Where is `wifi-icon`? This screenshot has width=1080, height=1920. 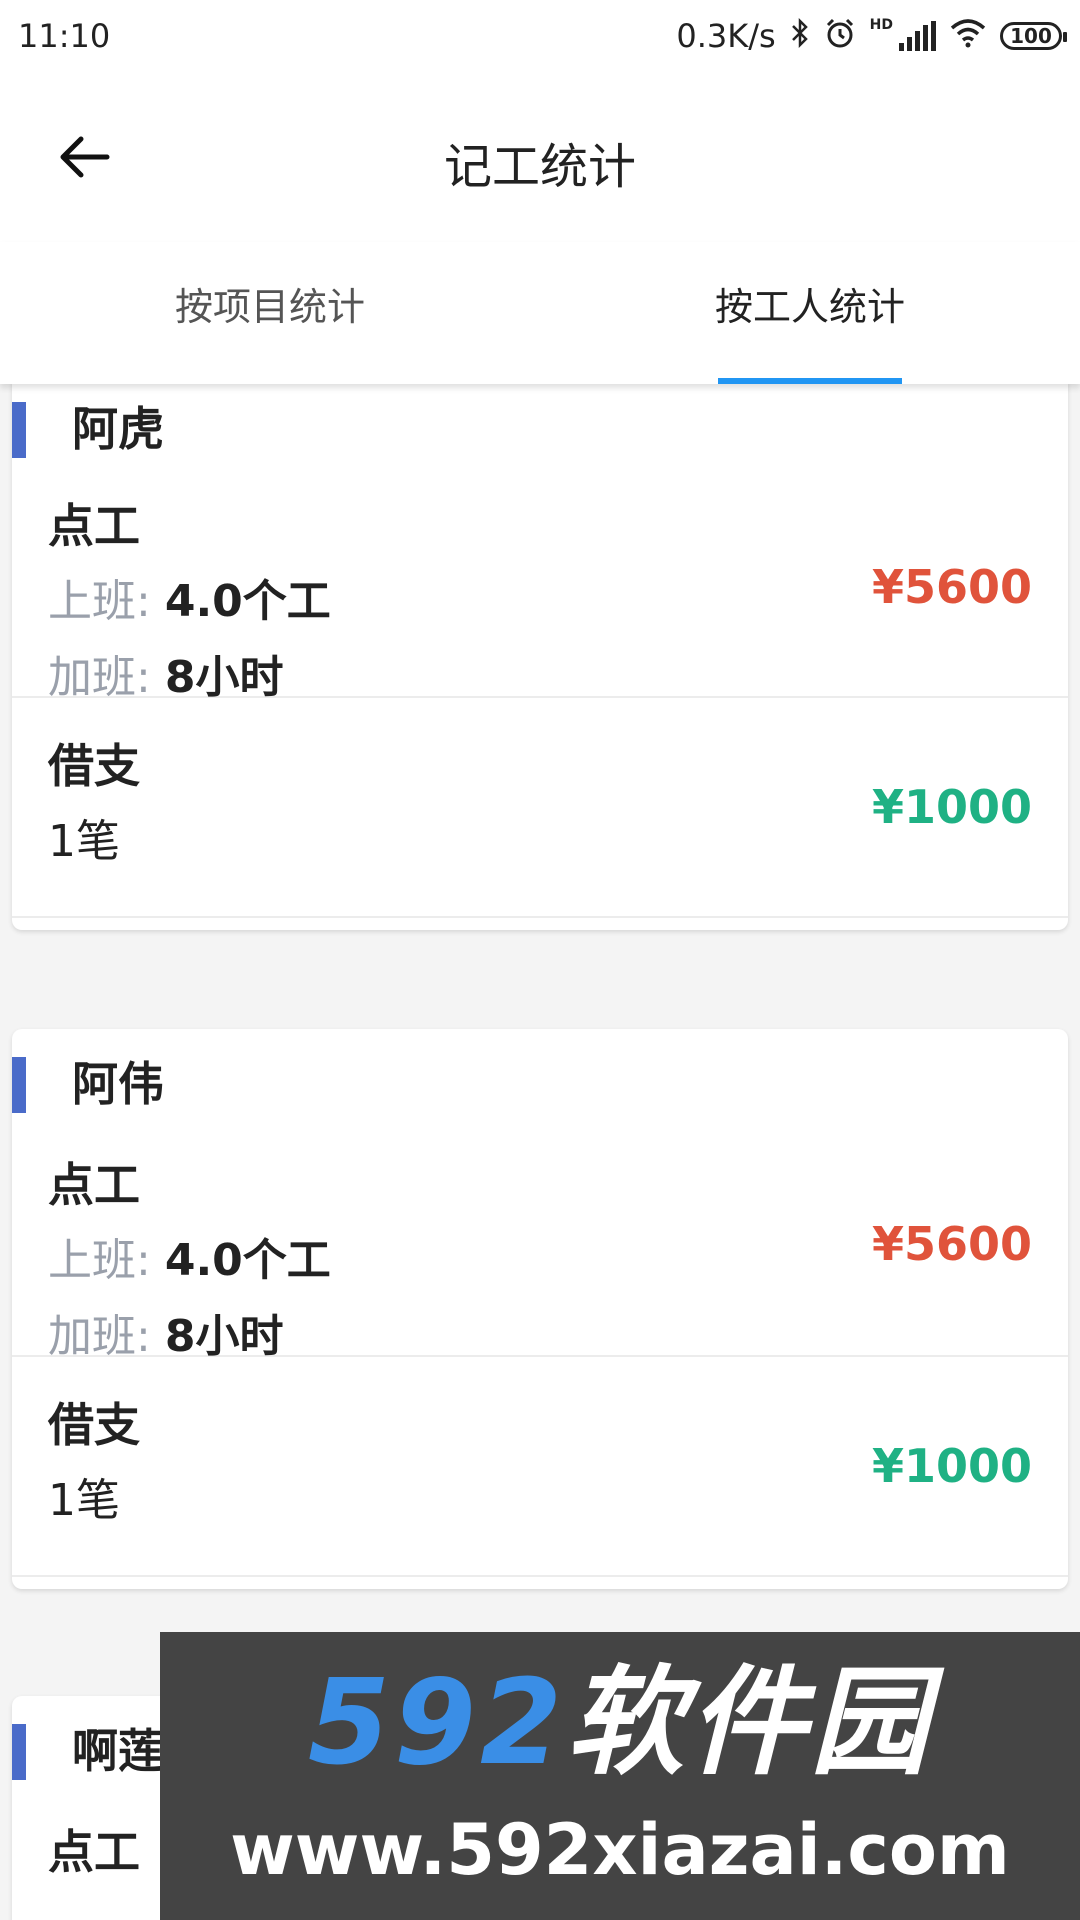 wifi-icon is located at coordinates (968, 36).